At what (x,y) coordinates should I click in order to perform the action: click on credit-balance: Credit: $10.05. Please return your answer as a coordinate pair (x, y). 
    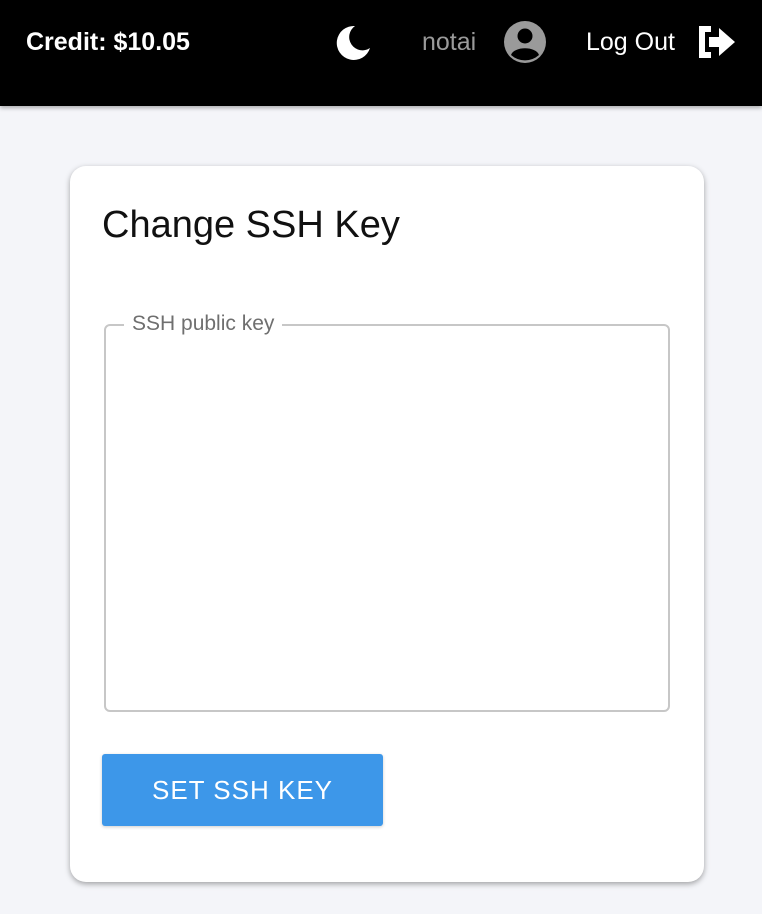
    Looking at the image, I should click on (108, 42).